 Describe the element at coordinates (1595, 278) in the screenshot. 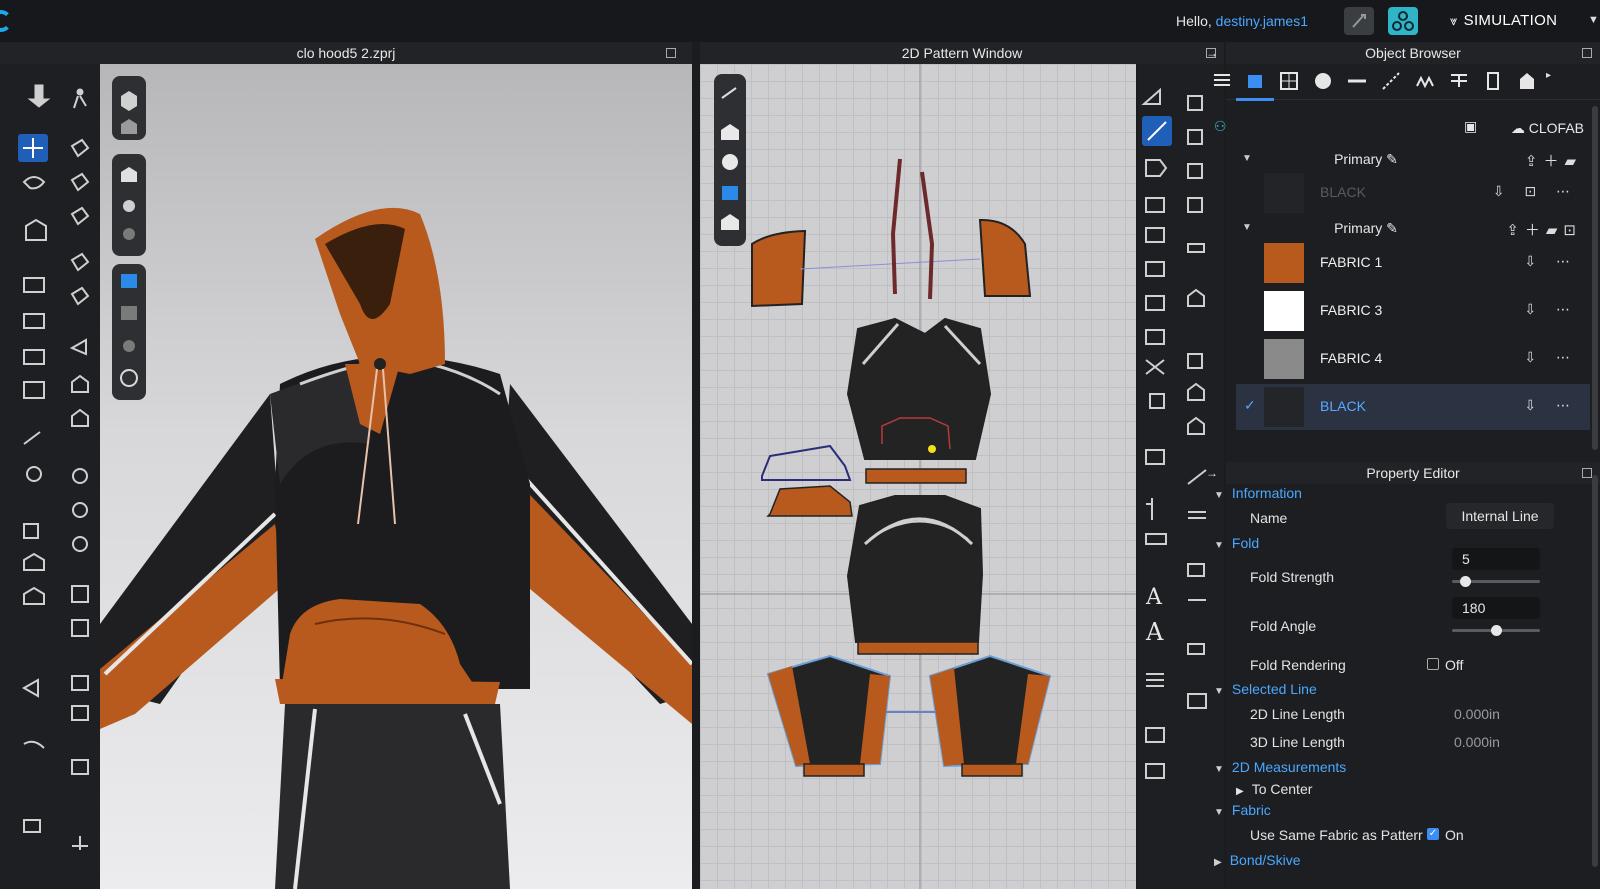

I see `object-browser-scrollbar` at that location.